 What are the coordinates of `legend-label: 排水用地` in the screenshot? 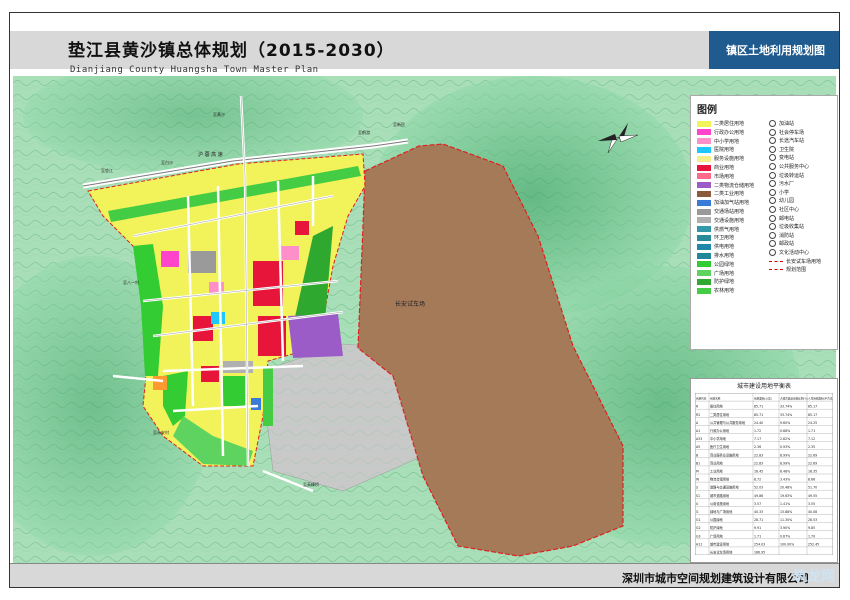 It's located at (724, 256).